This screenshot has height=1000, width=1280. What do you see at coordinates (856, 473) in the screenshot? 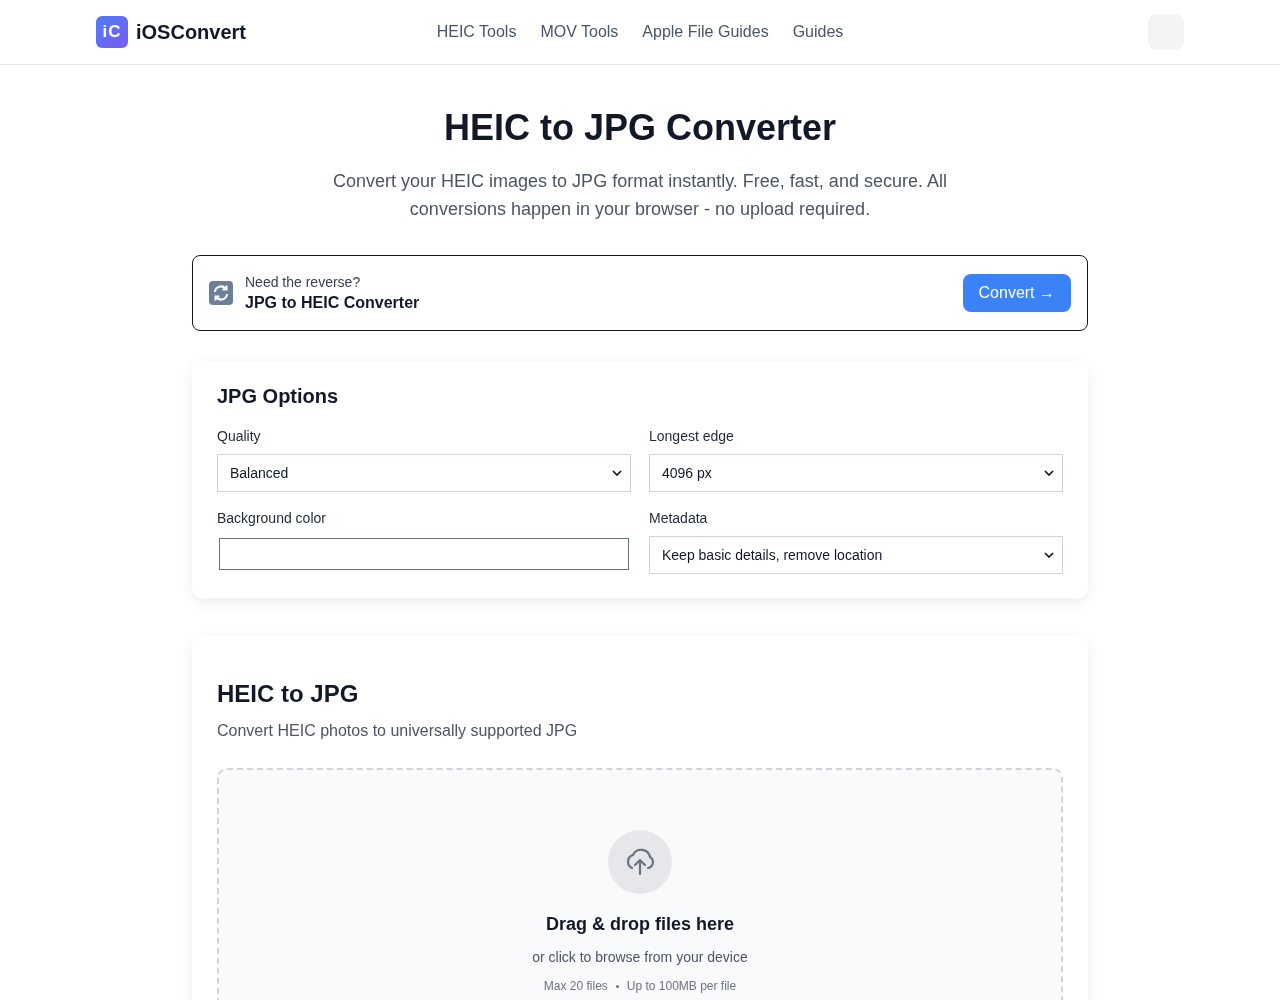
I see `select-field: 4096 px` at bounding box center [856, 473].